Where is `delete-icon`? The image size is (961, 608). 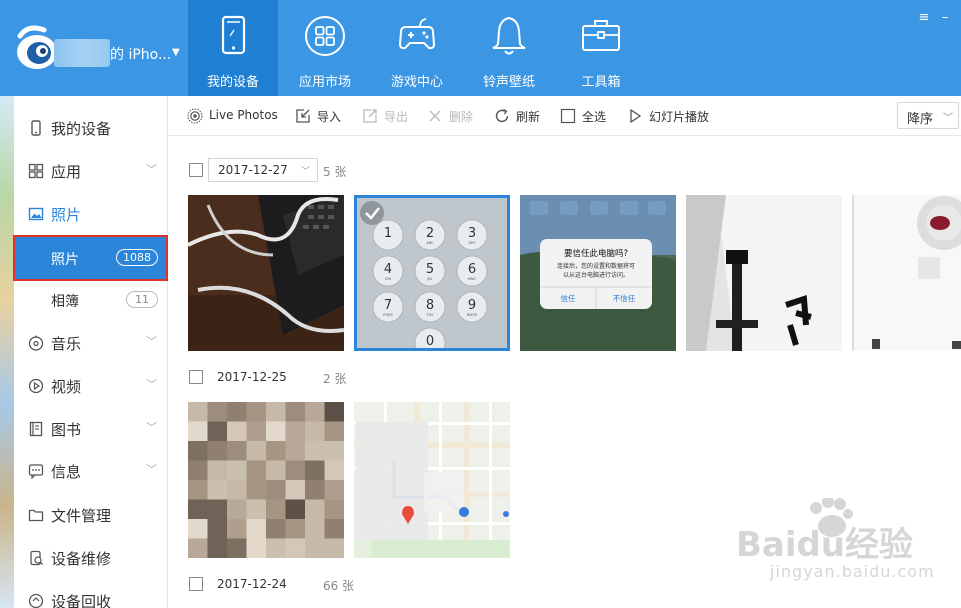
delete-icon is located at coordinates (435, 116).